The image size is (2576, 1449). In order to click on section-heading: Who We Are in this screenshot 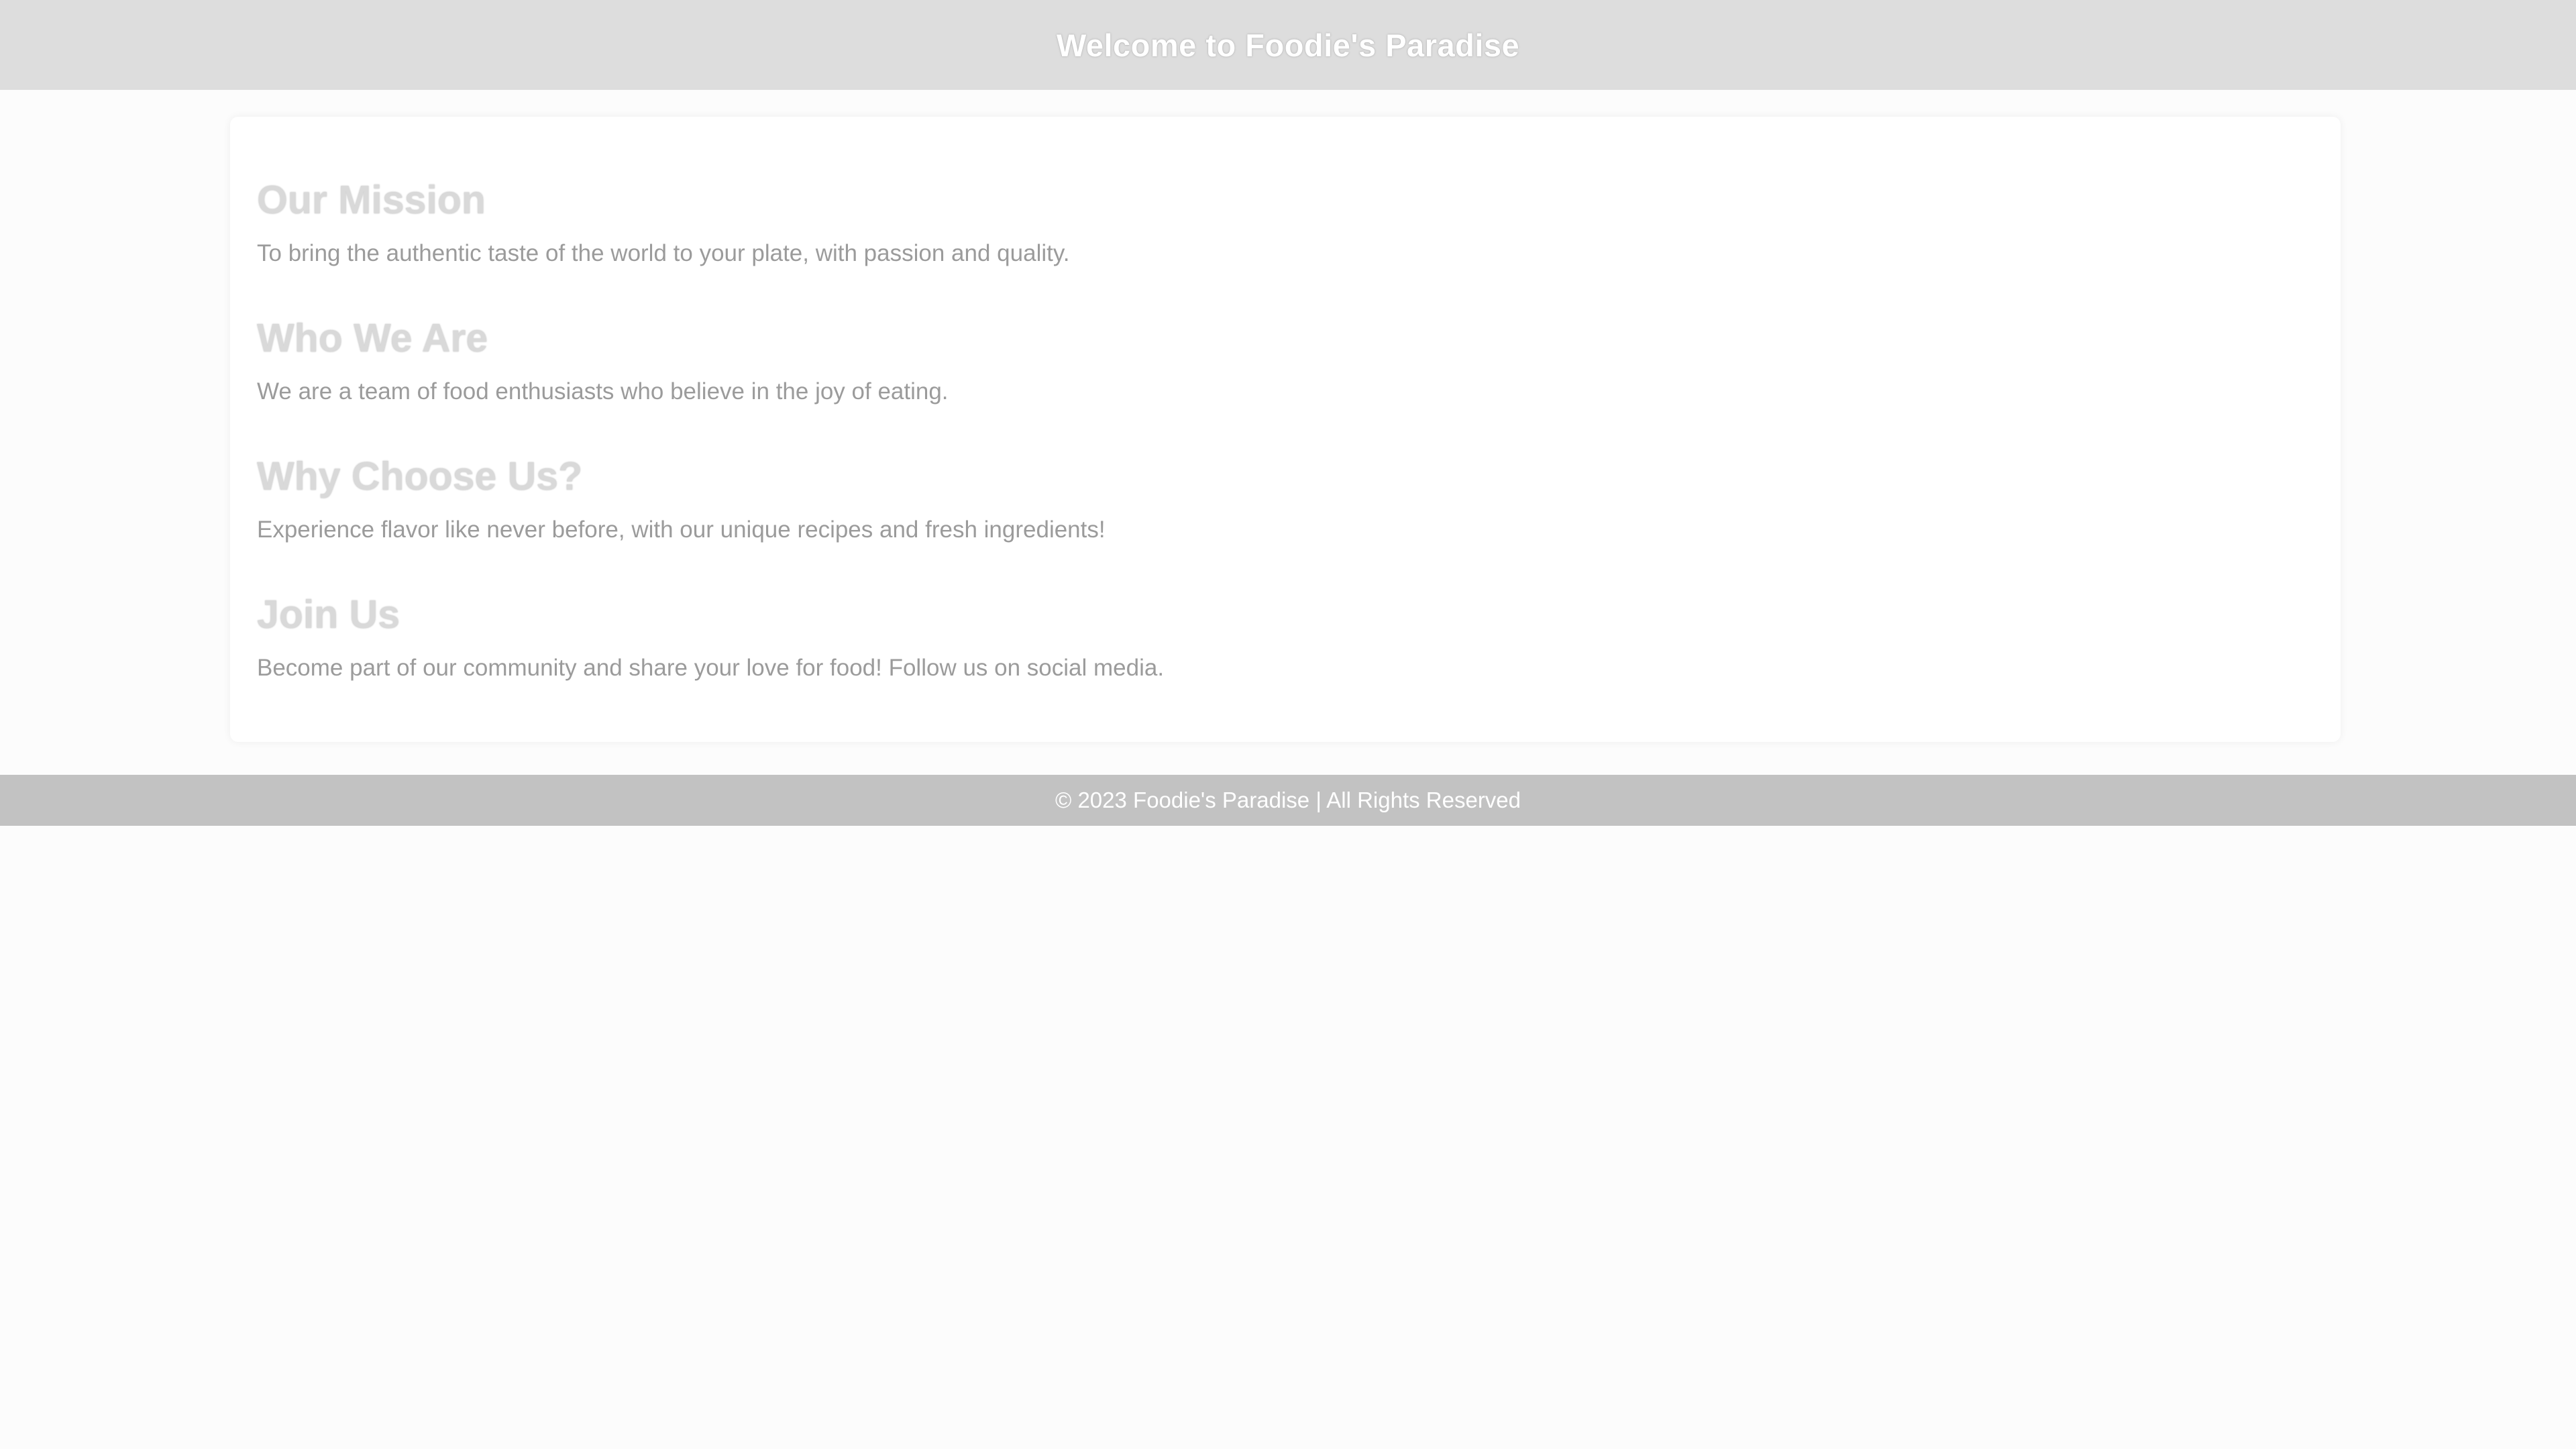, I will do `click(372, 338)`.